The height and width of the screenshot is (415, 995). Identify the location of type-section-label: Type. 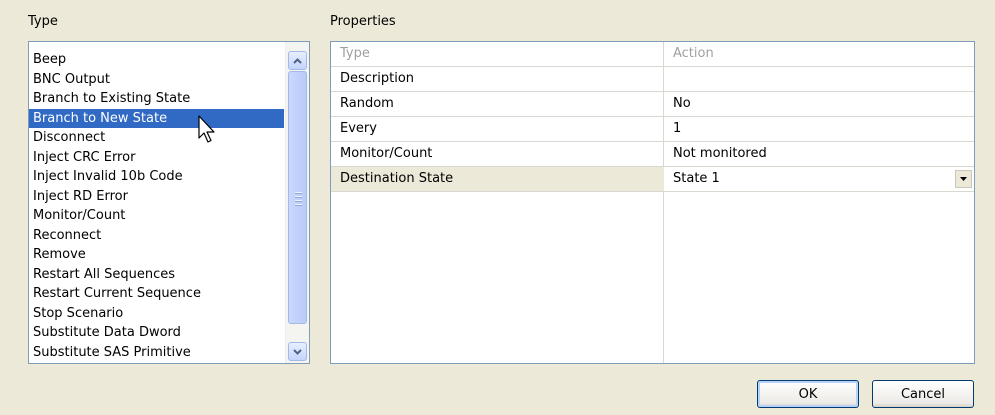
(43, 21).